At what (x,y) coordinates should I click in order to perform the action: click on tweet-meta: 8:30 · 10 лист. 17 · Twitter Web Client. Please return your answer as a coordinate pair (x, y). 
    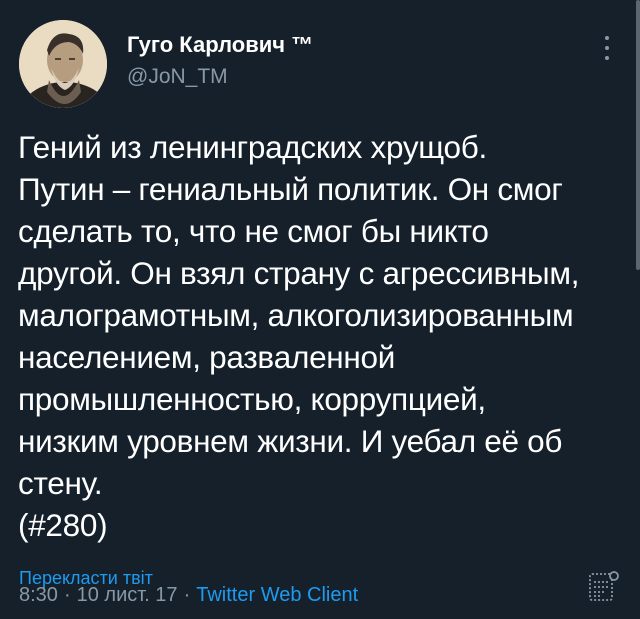
    Looking at the image, I should click on (188, 595).